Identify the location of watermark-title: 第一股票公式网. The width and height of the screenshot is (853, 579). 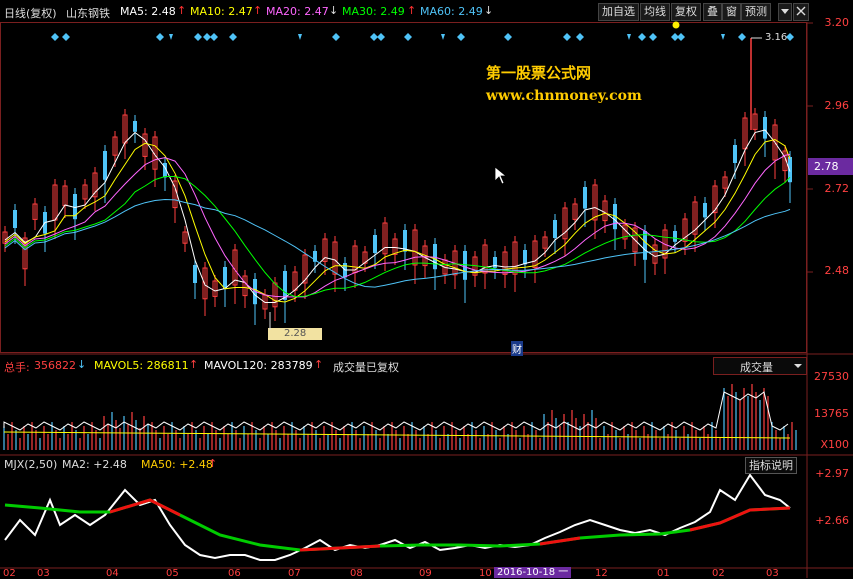
(539, 73).